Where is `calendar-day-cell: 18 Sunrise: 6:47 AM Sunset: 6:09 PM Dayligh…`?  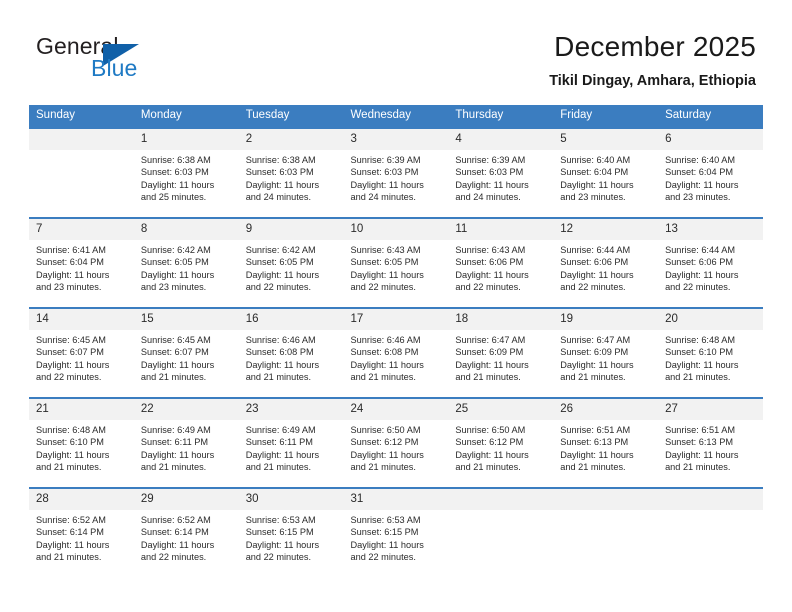 calendar-day-cell: 18 Sunrise: 6:47 AM Sunset: 6:09 PM Dayligh… is located at coordinates (501, 352).